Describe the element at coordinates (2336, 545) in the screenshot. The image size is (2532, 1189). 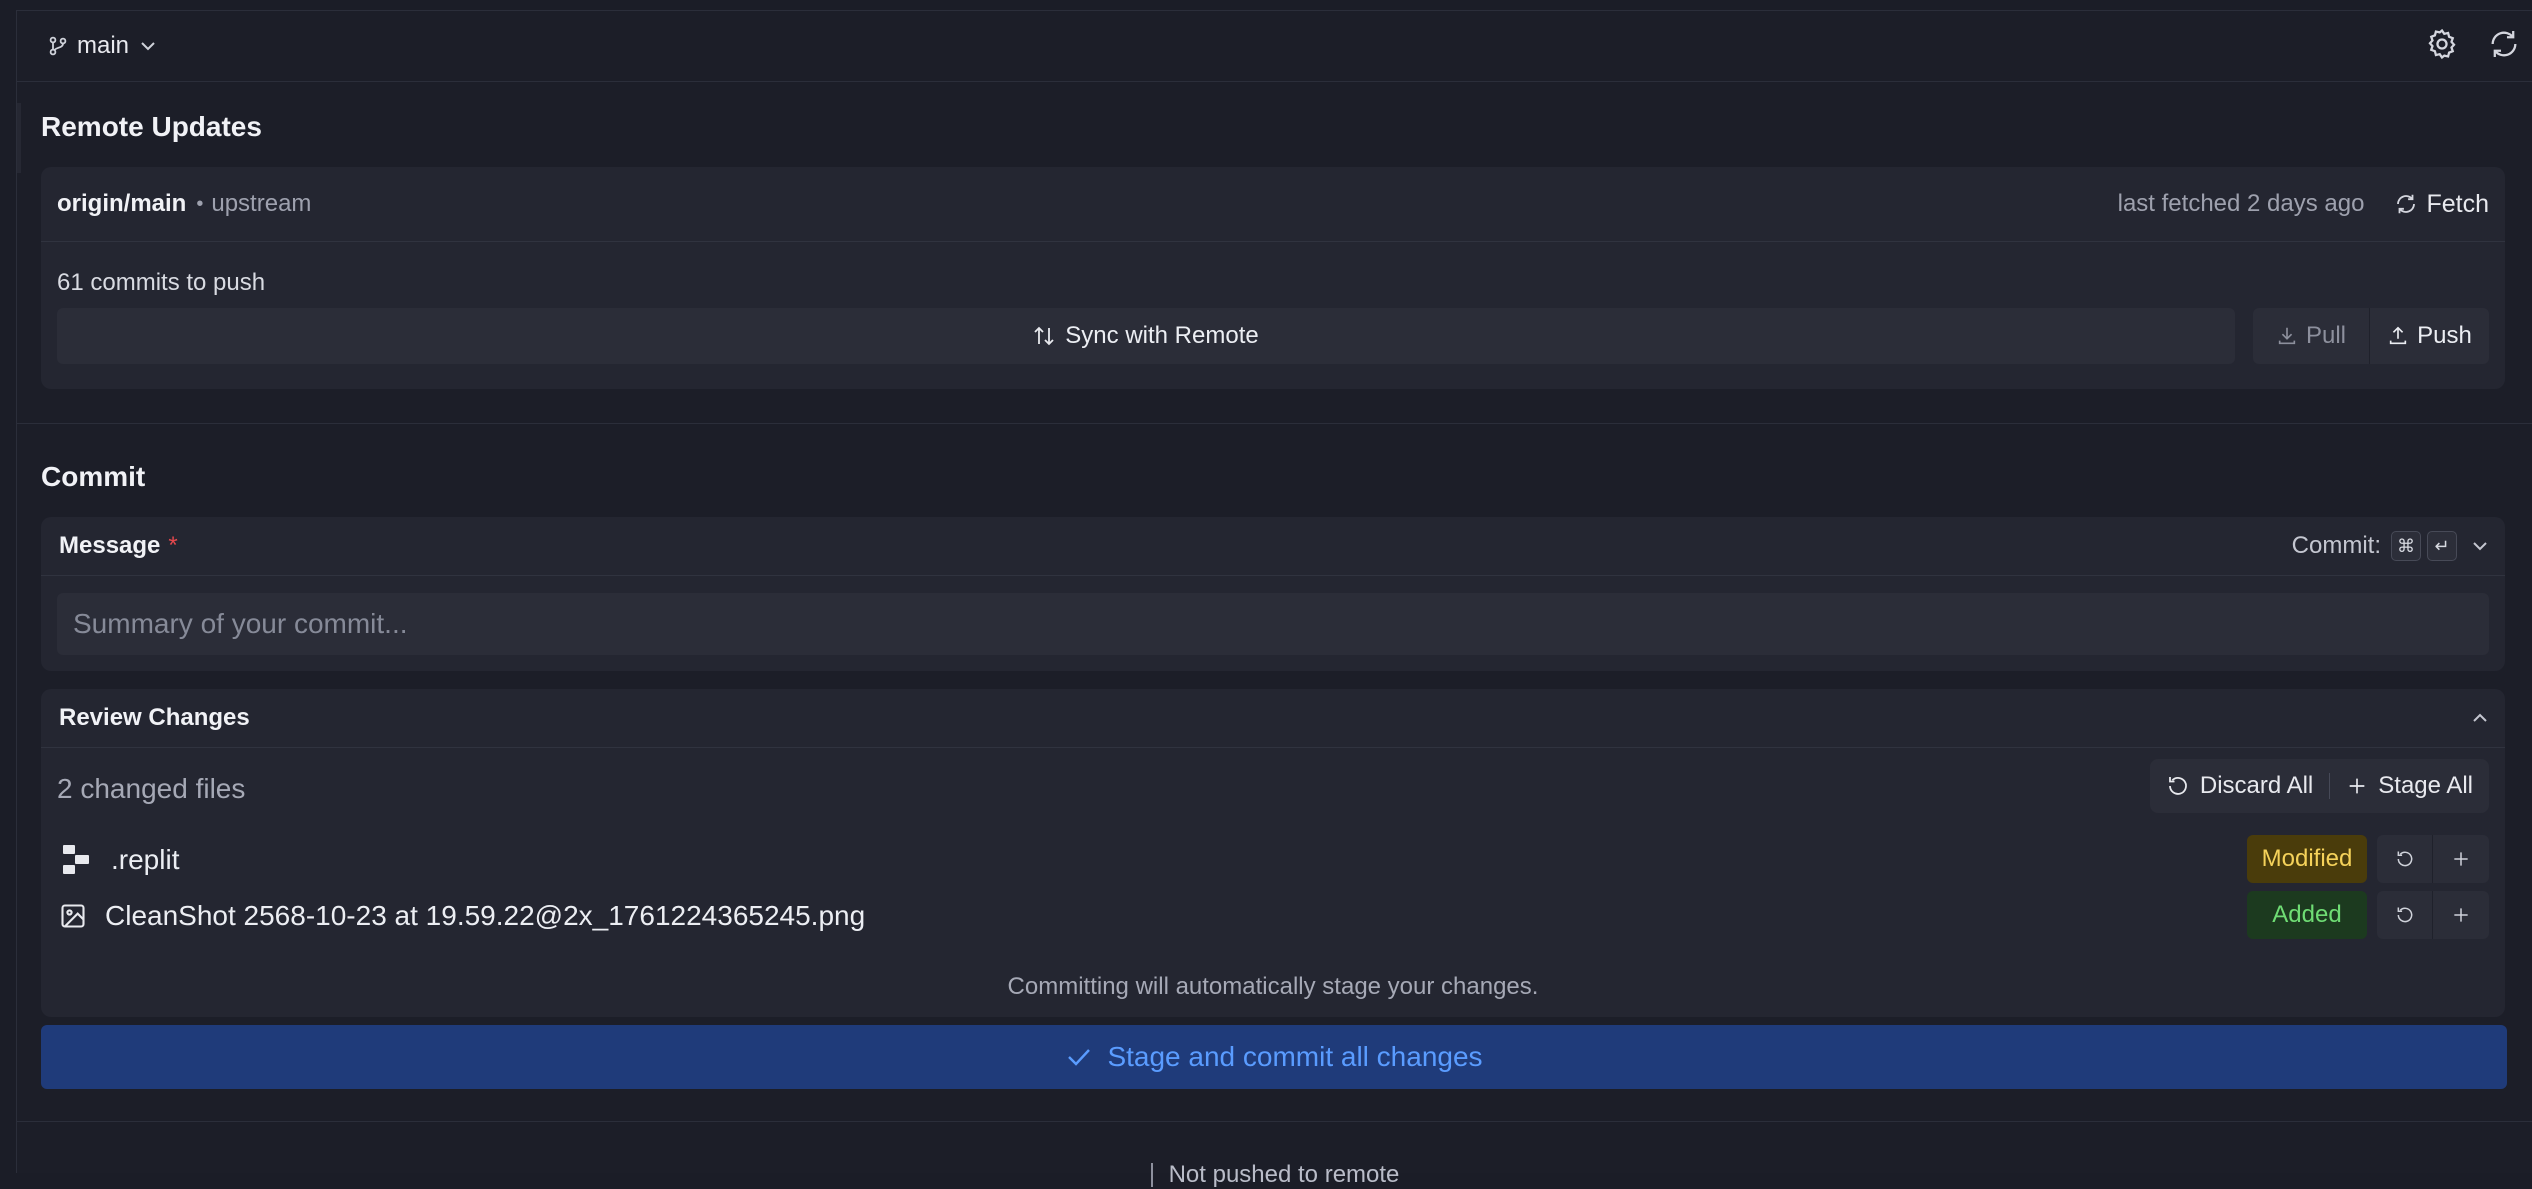
I see `commit-shortcut-label: Commit:` at that location.